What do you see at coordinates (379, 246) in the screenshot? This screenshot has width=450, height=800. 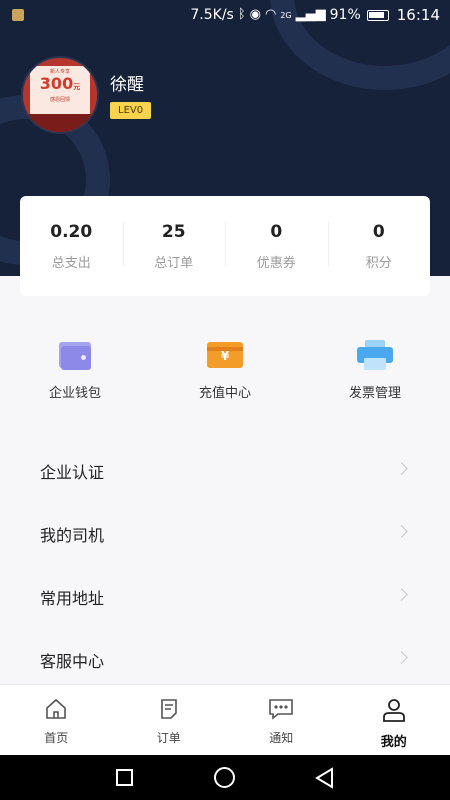 I see `stat-points: 0 积分` at bounding box center [379, 246].